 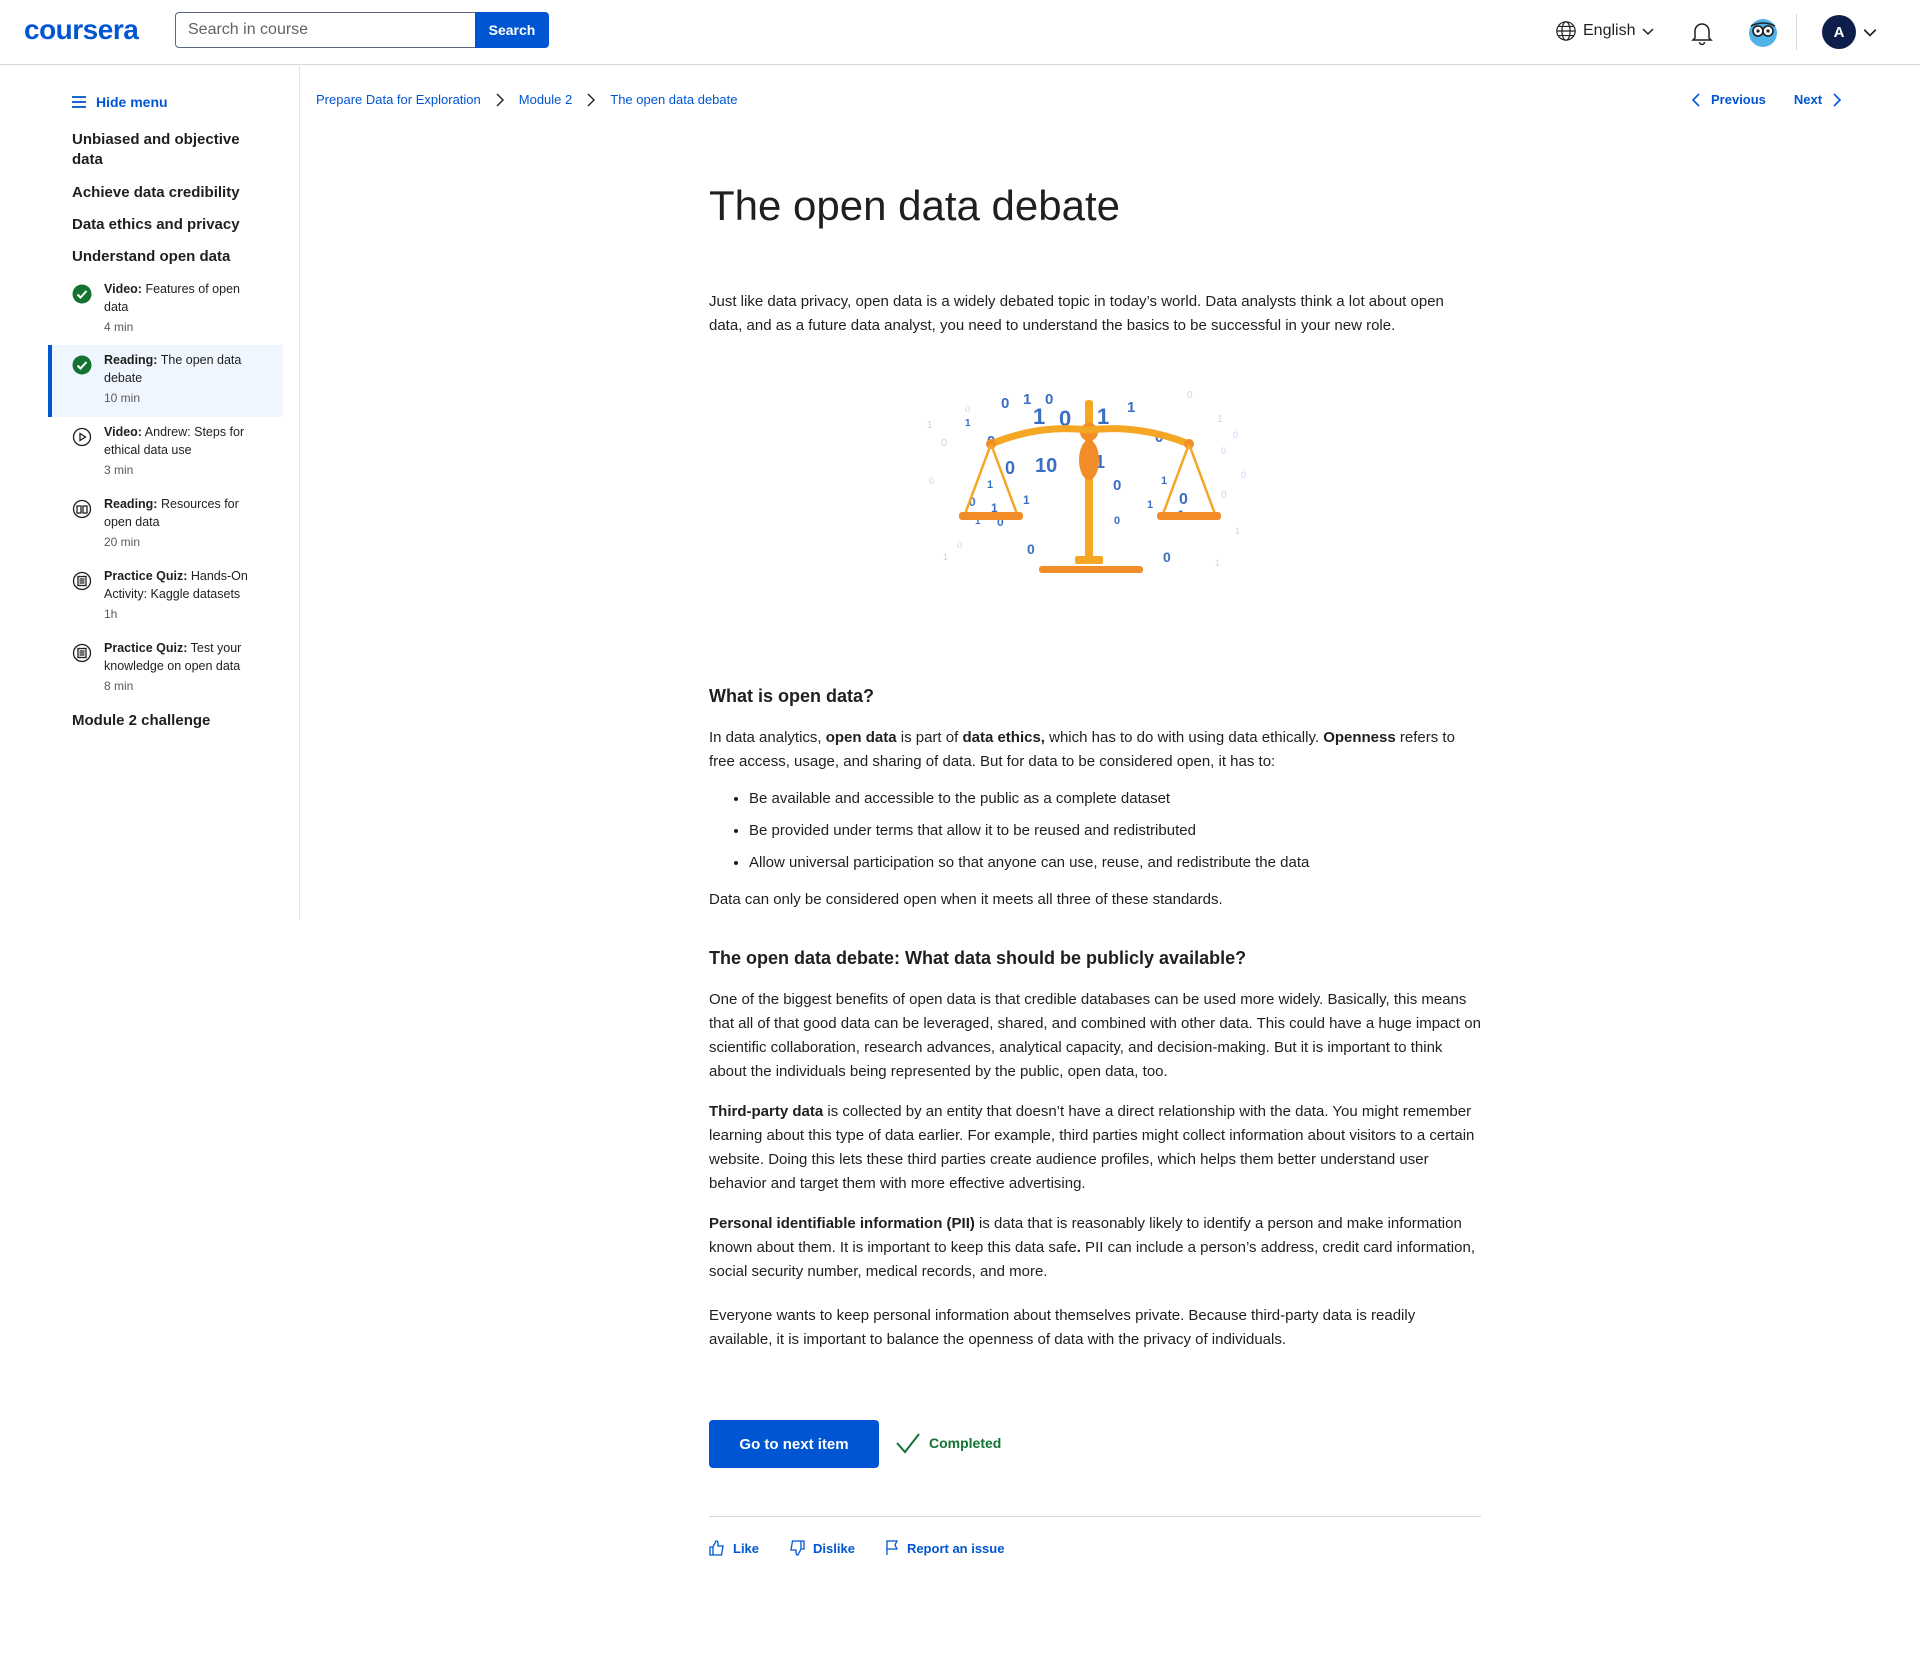 What do you see at coordinates (1763, 33) in the screenshot?
I see `learning-buddy-icon` at bounding box center [1763, 33].